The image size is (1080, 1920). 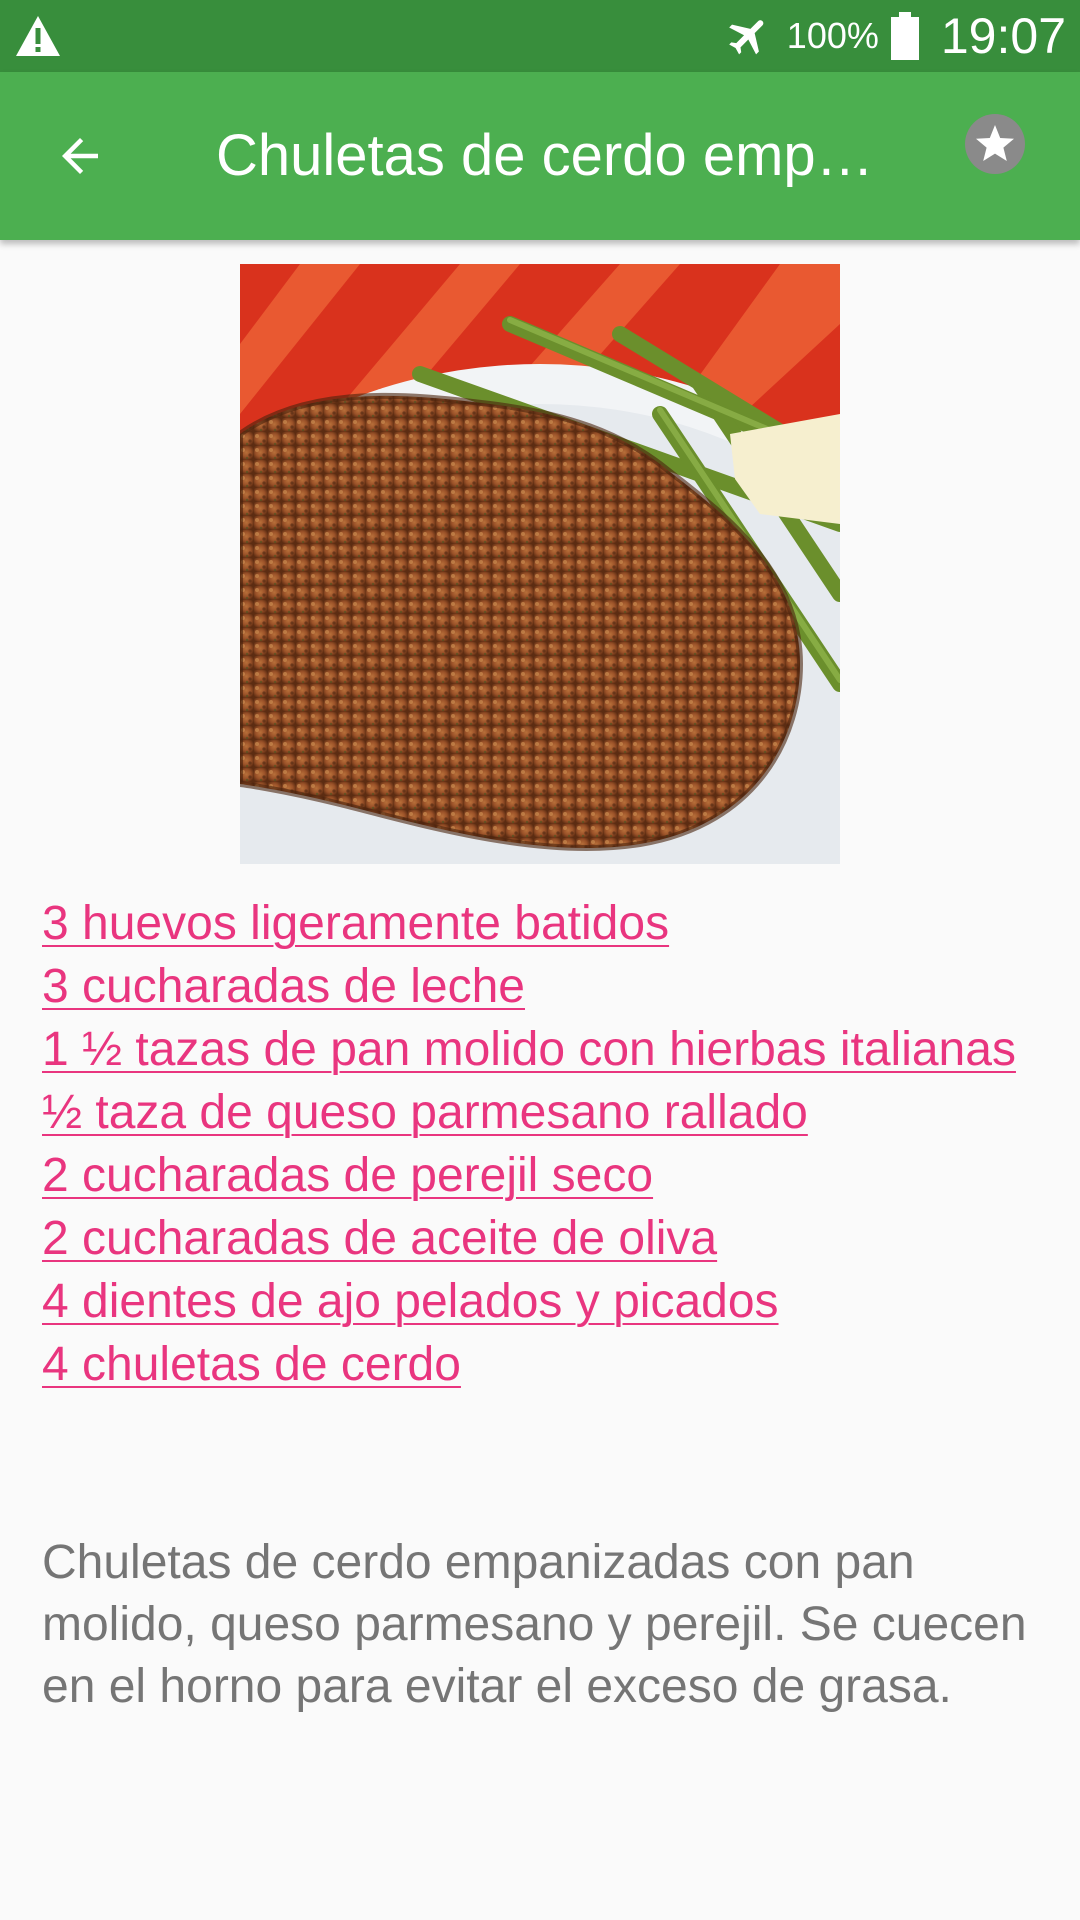 What do you see at coordinates (904, 36) in the screenshot?
I see `battery-icon` at bounding box center [904, 36].